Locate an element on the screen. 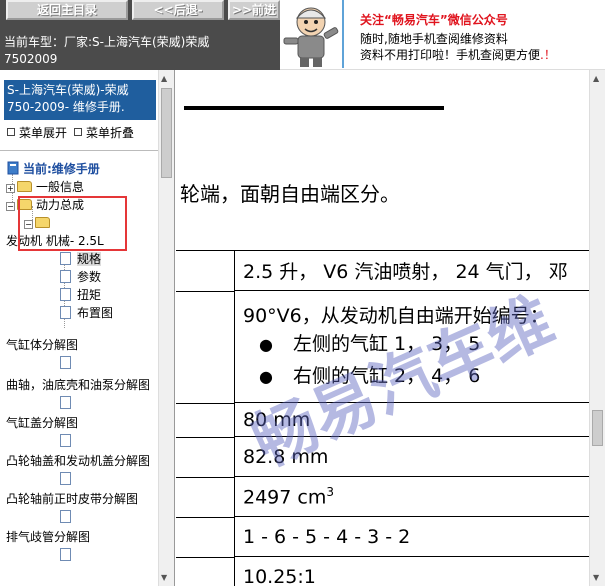 This screenshot has width=605, height=586. table-cell: 1 - 6 - 5 - 4 - 3 - 2 is located at coordinates (419, 536).